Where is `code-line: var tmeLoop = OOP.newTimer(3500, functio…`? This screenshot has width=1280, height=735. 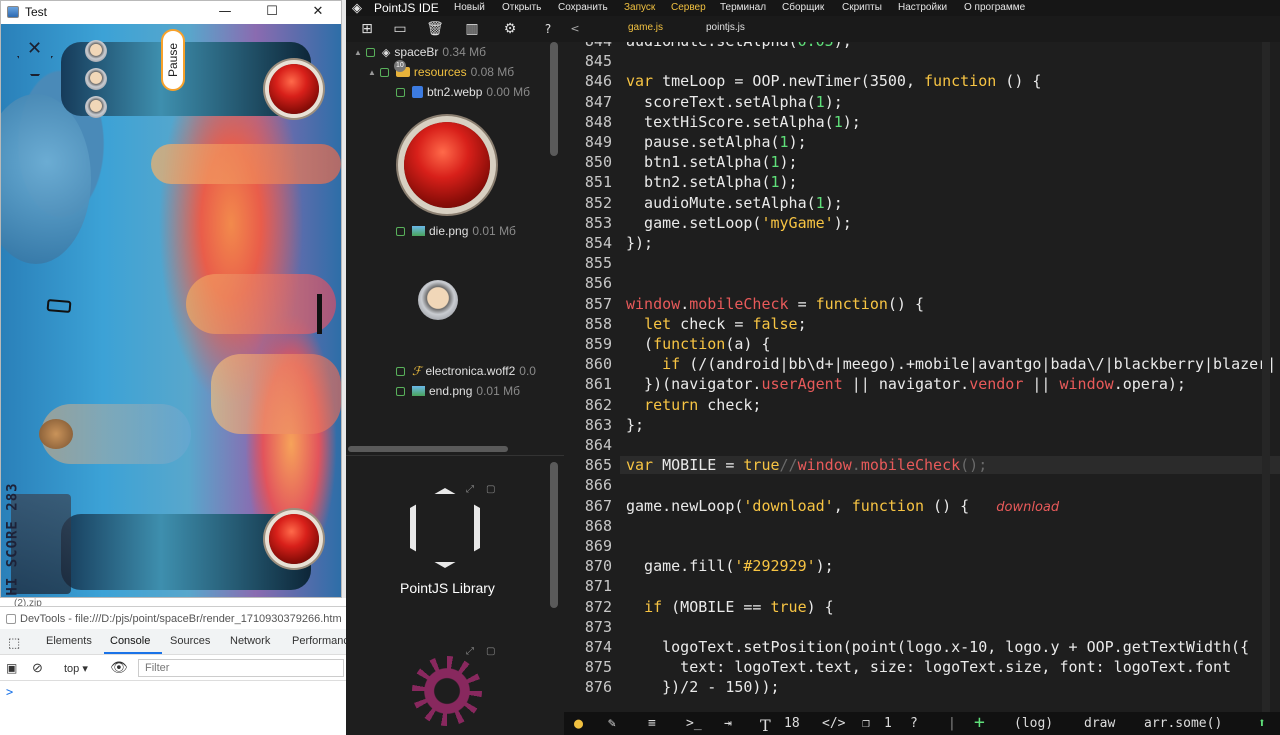 code-line: var tmeLoop = OOP.newTimer(3500, functio… is located at coordinates (833, 81).